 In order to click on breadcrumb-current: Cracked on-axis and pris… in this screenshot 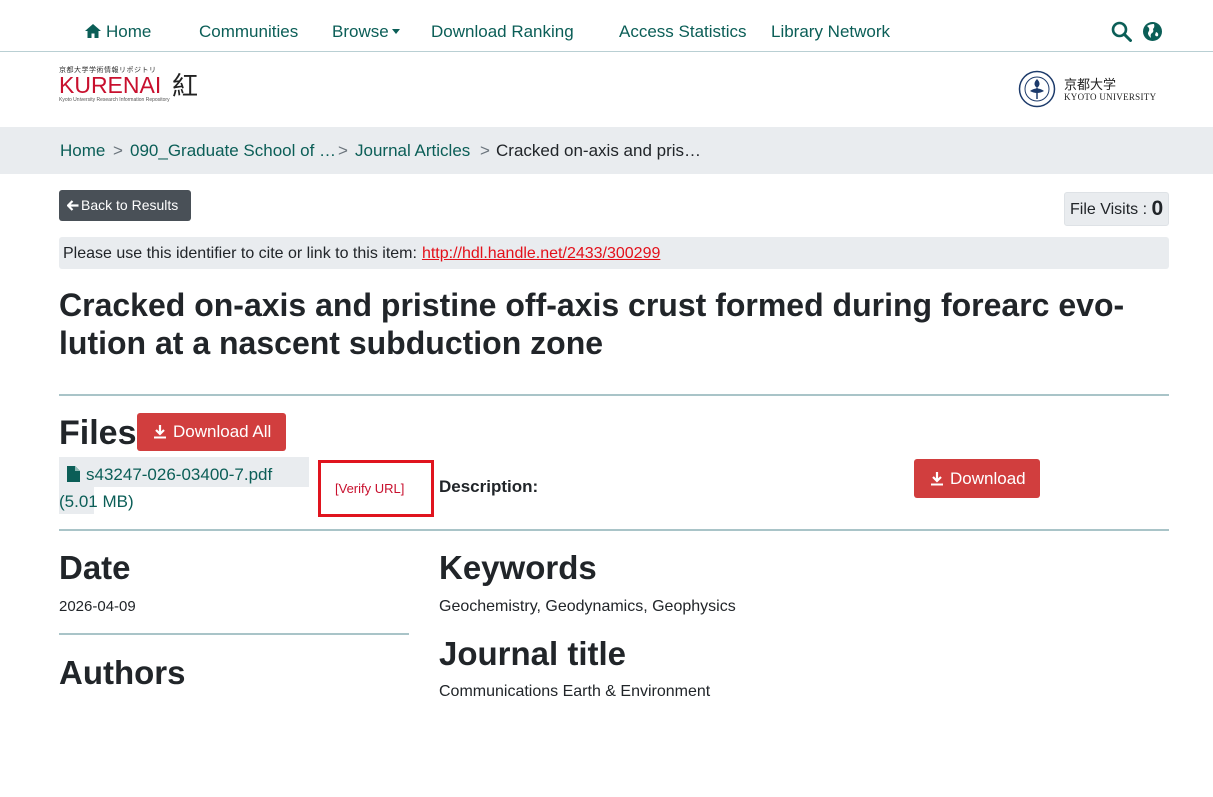, I will do `click(599, 150)`.